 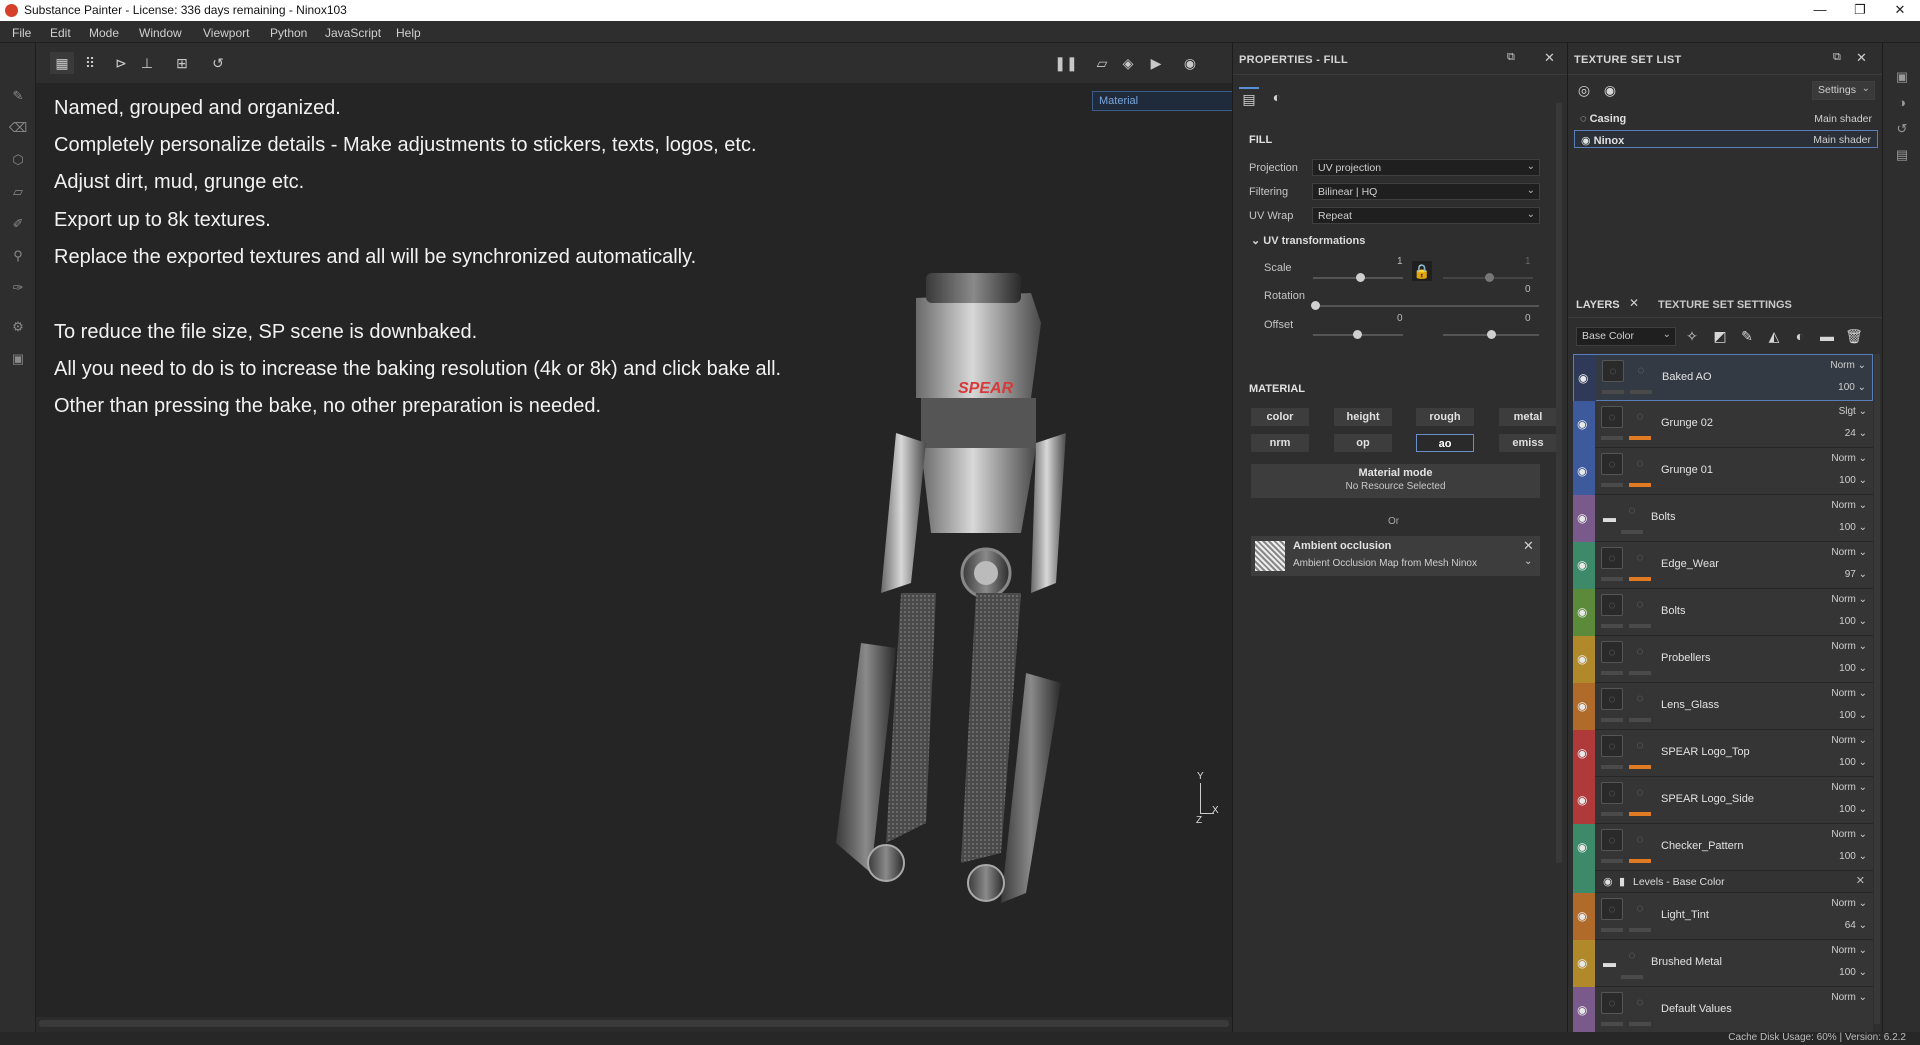 What do you see at coordinates (1723, 378) in the screenshot?
I see `layer-row: ◉ ◌ ◌ Baked AO Norm ⌄ 100 ⌄` at bounding box center [1723, 378].